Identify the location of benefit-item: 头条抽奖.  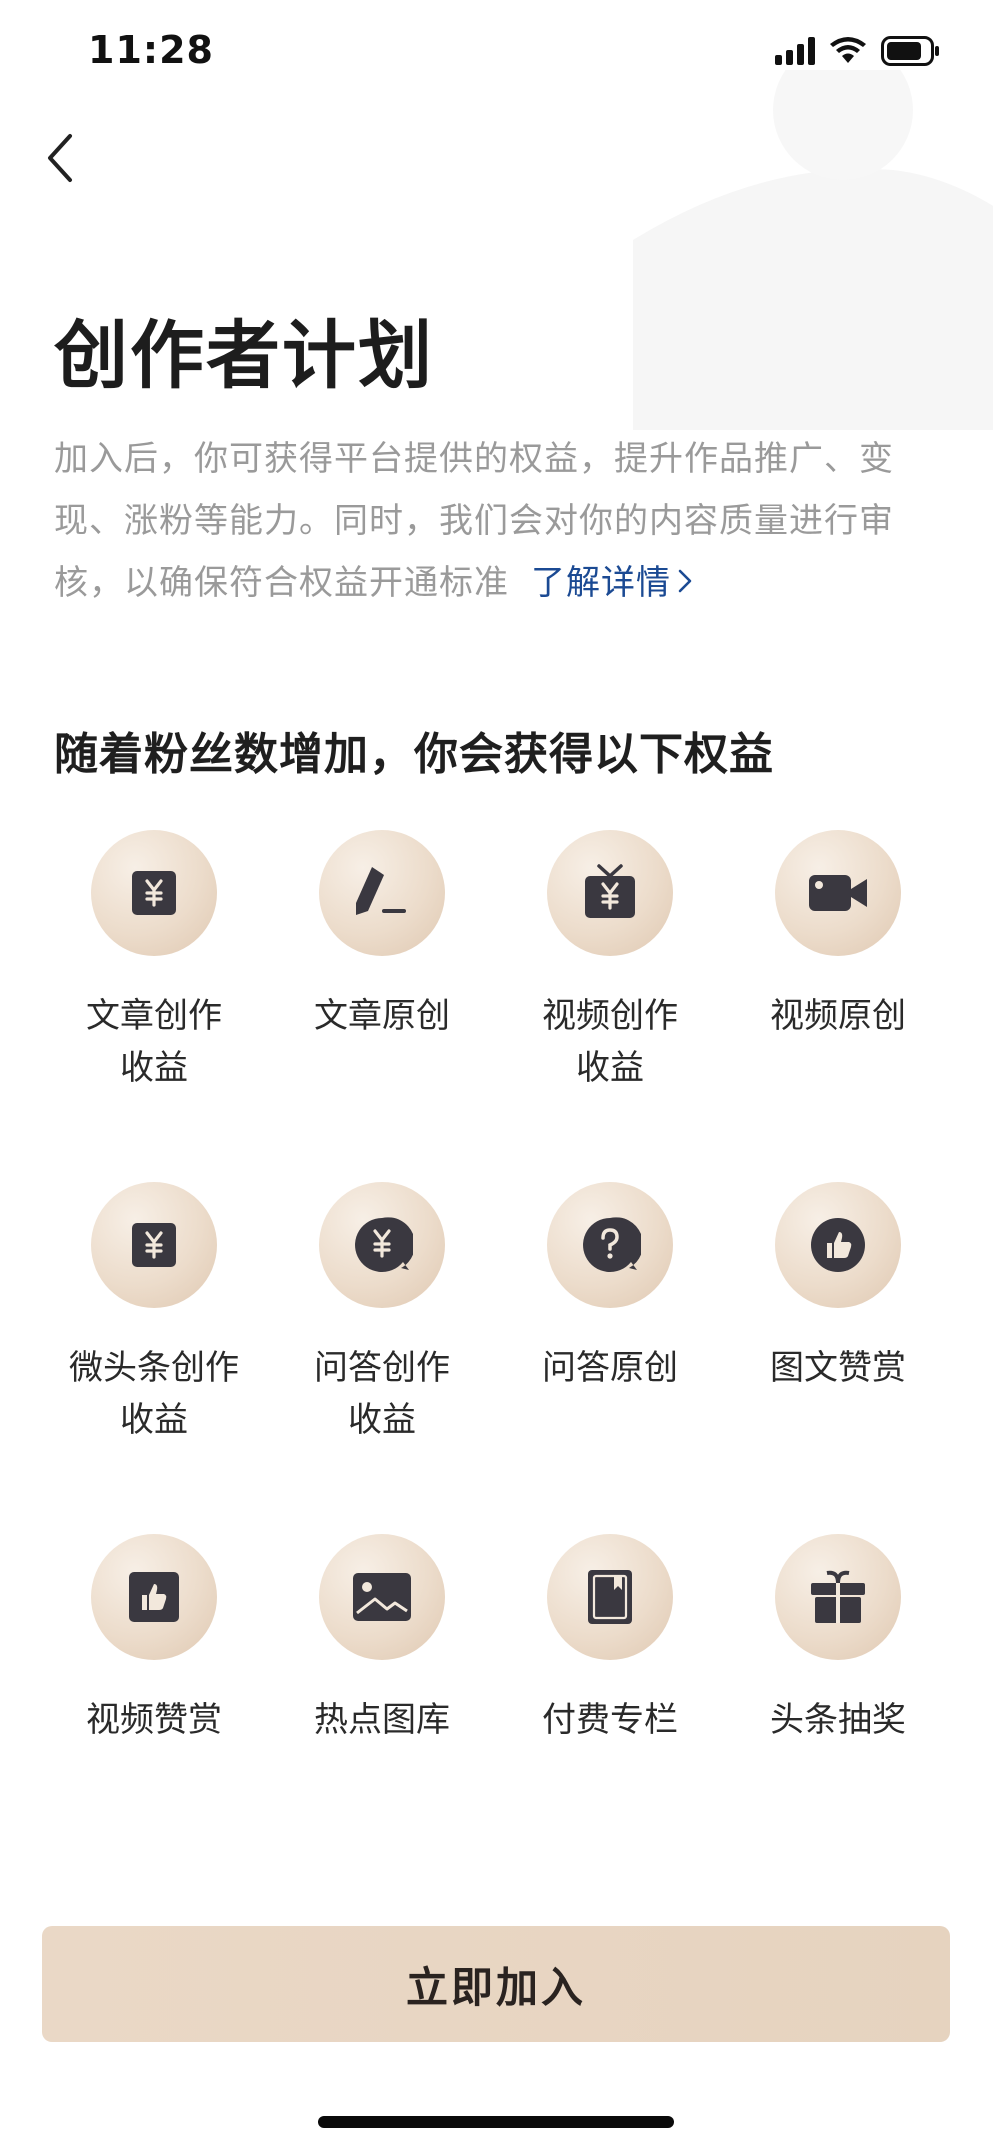
(838, 1708).